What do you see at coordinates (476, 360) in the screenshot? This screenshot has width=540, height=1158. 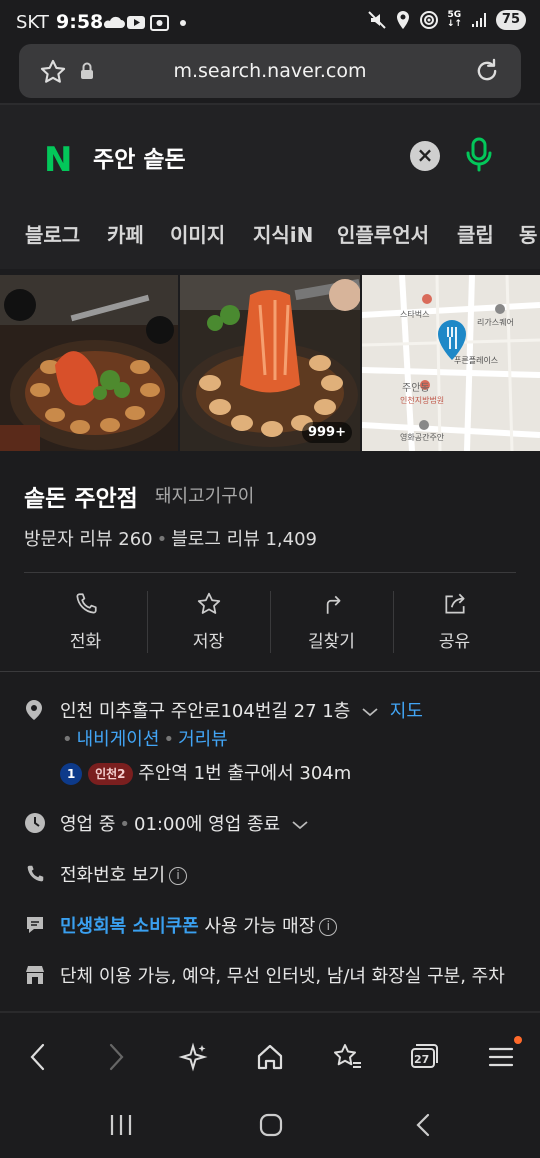 I see `svg-text: 푸른플레이스` at bounding box center [476, 360].